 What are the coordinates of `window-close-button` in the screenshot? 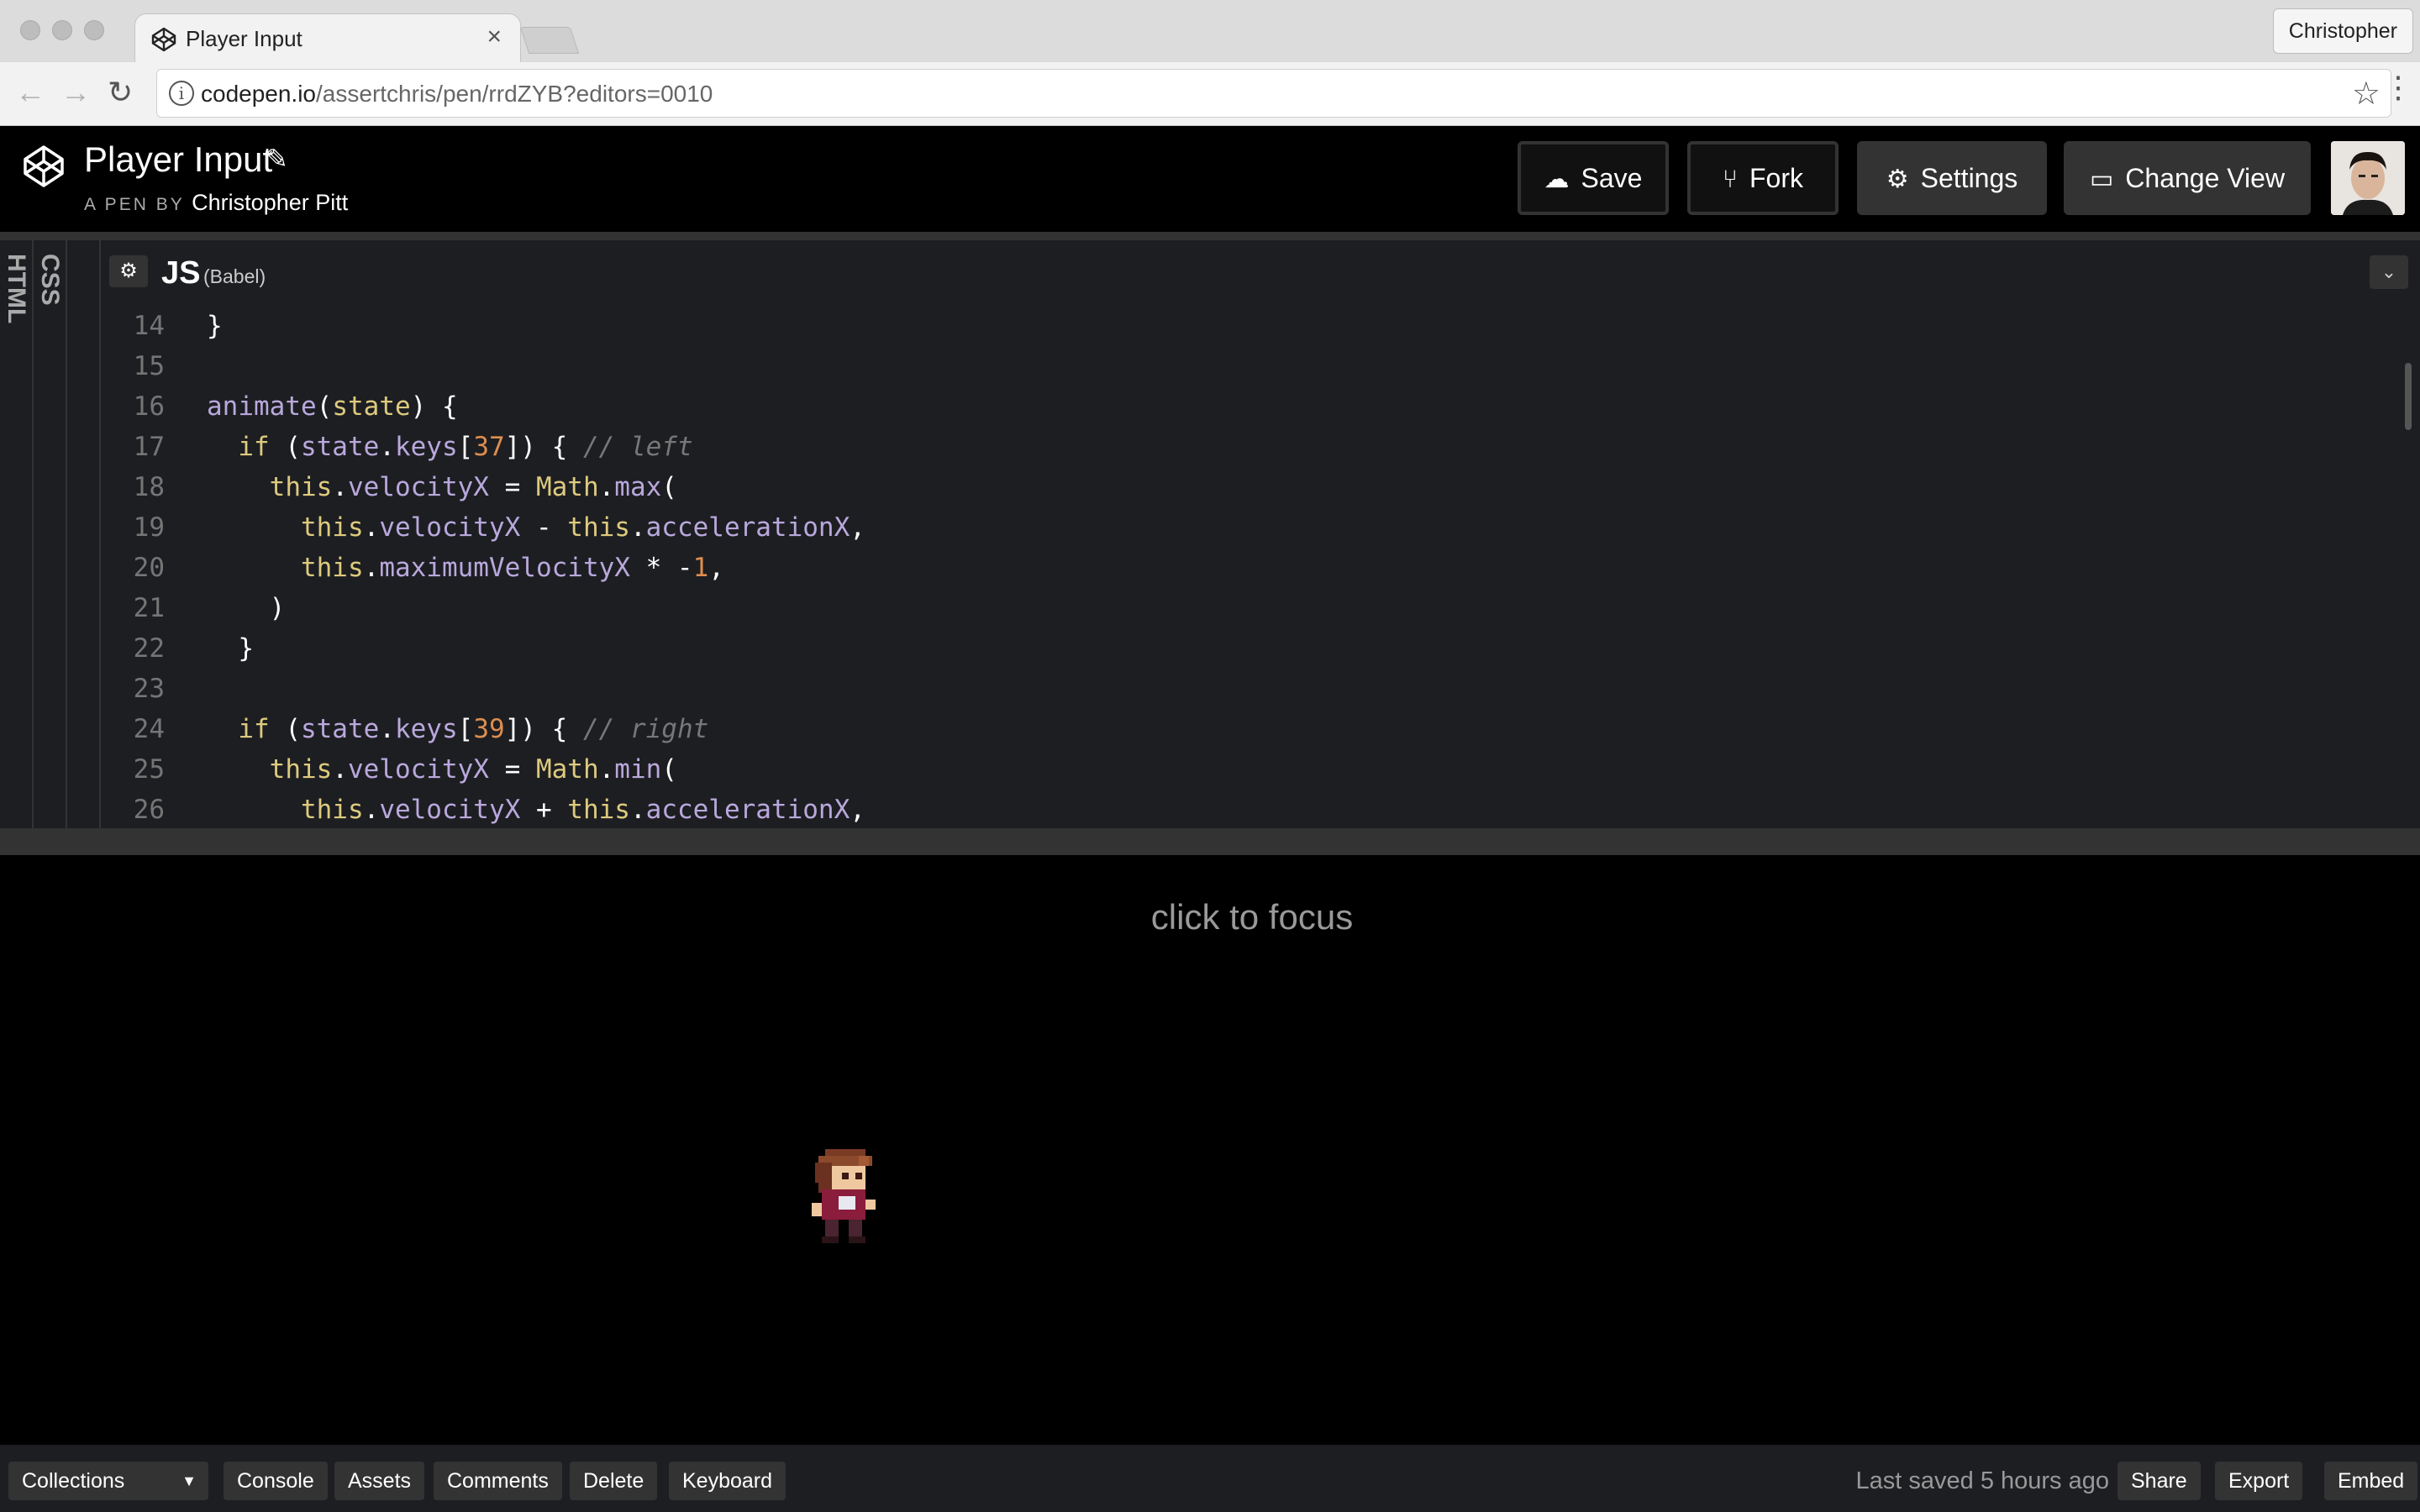 It's located at (30, 30).